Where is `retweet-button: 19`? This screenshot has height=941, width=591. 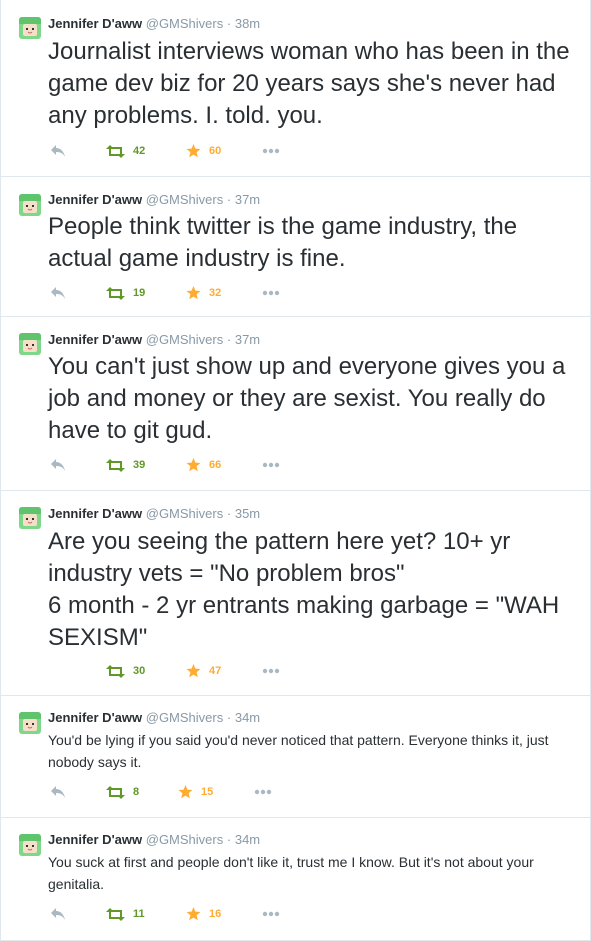 retweet-button: 19 is located at coordinates (125, 293).